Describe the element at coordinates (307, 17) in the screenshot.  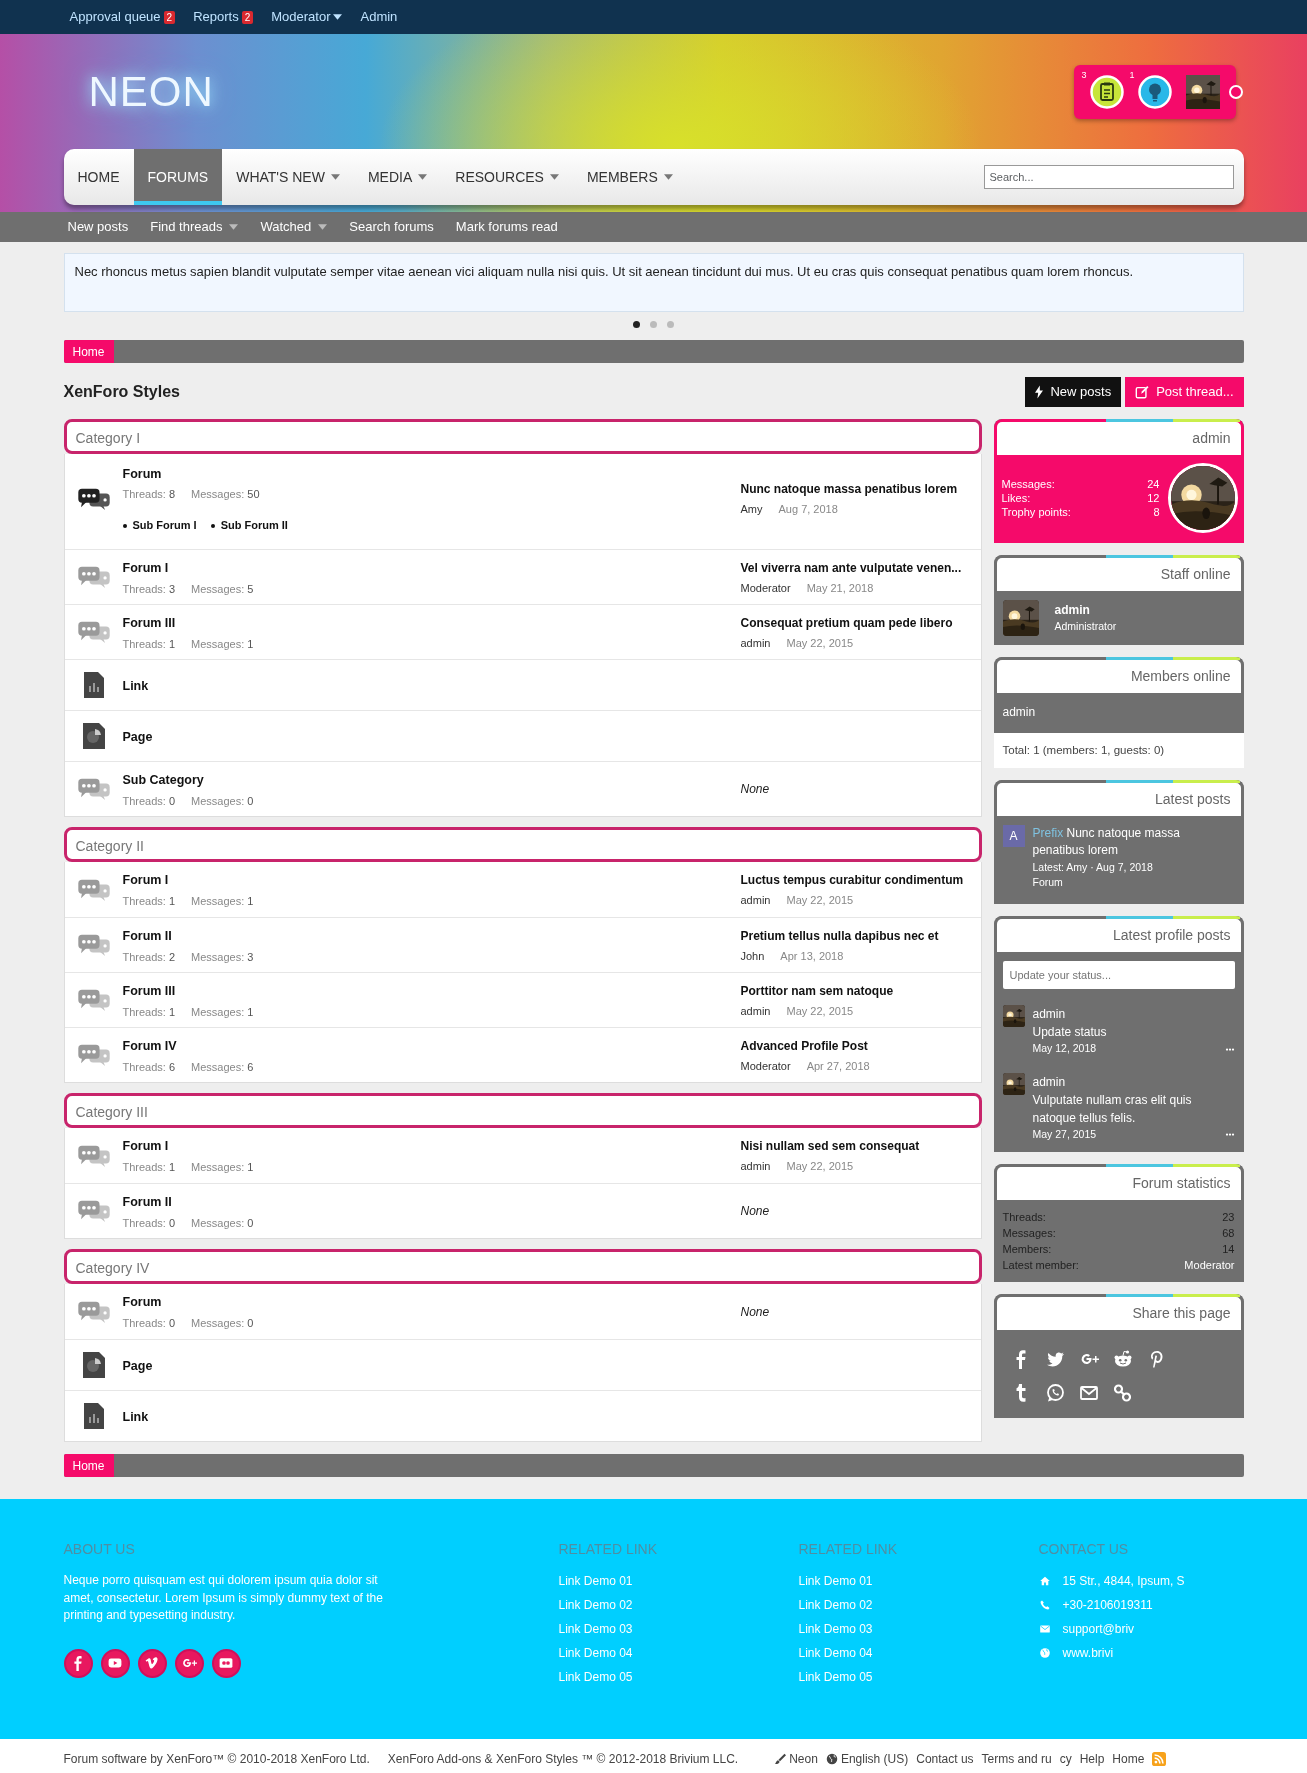
I see `top-nav-link: Moderator` at that location.